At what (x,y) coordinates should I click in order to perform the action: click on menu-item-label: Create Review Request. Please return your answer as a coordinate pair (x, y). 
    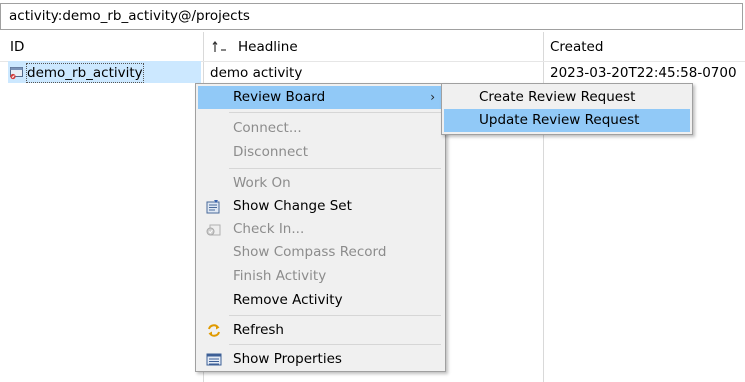
    Looking at the image, I should click on (557, 97).